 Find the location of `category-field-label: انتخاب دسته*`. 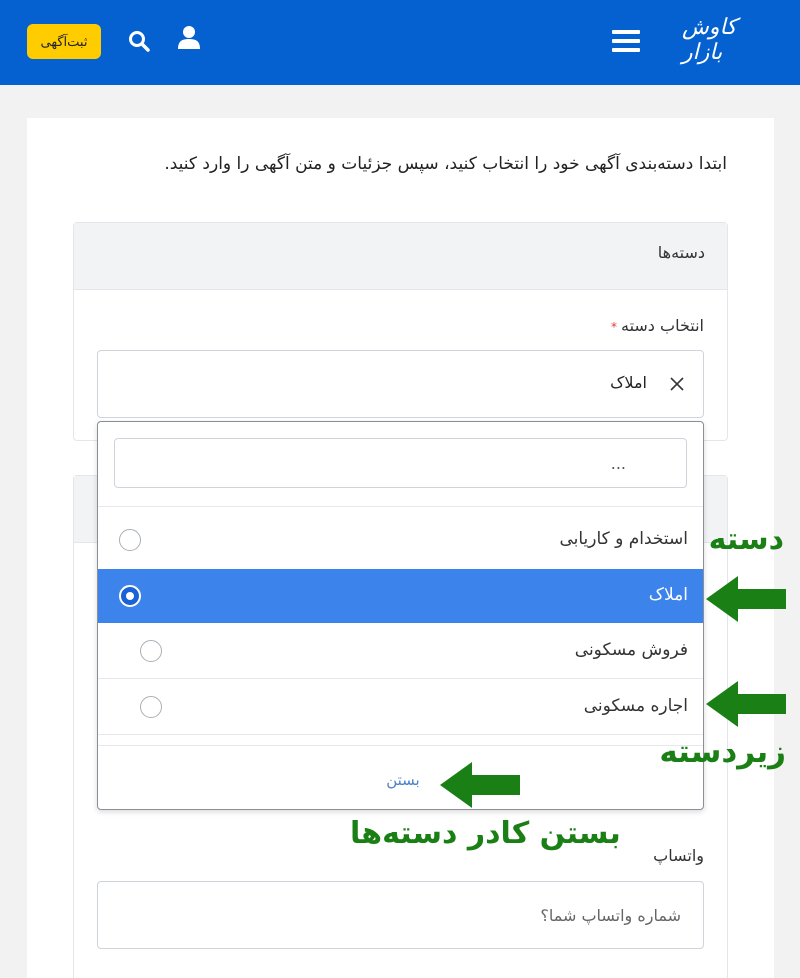

category-field-label: انتخاب دسته* is located at coordinates (657, 325).